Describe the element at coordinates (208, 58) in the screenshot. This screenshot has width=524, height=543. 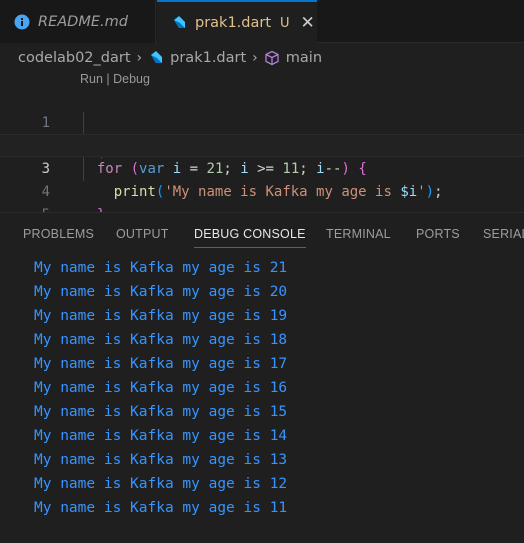
I see `breadcrumb-file: prak1.dart` at that location.